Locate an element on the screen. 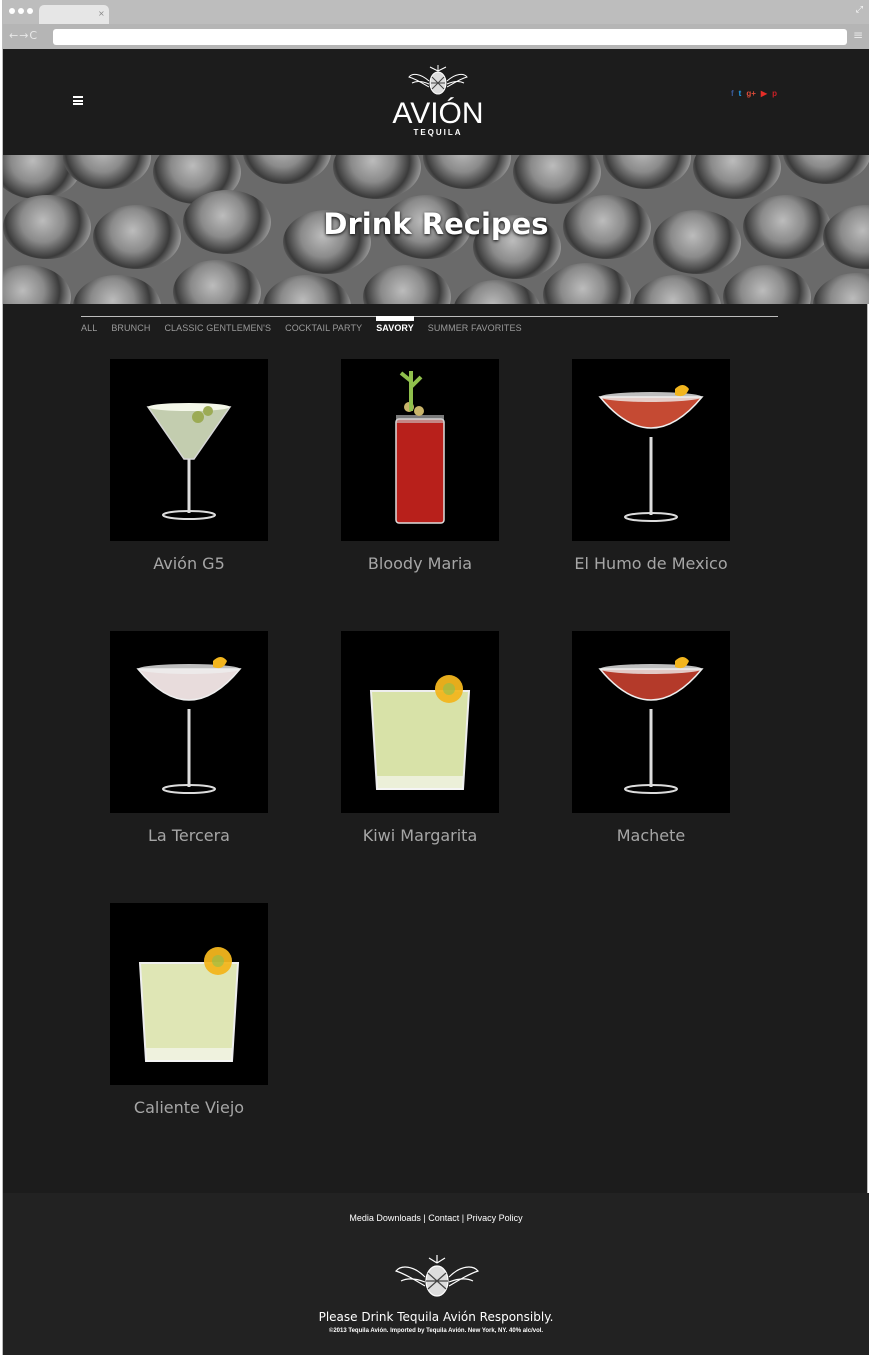  window-controls is located at coordinates (21, 11).